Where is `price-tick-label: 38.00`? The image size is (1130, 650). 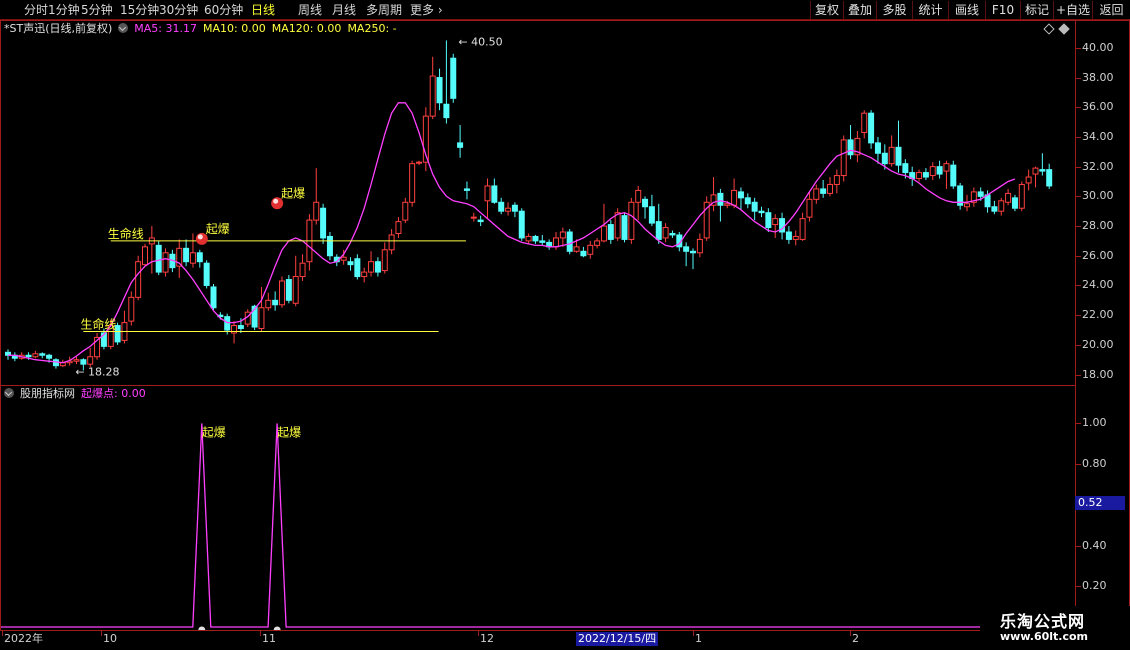
price-tick-label: 38.00 is located at coordinates (1098, 77).